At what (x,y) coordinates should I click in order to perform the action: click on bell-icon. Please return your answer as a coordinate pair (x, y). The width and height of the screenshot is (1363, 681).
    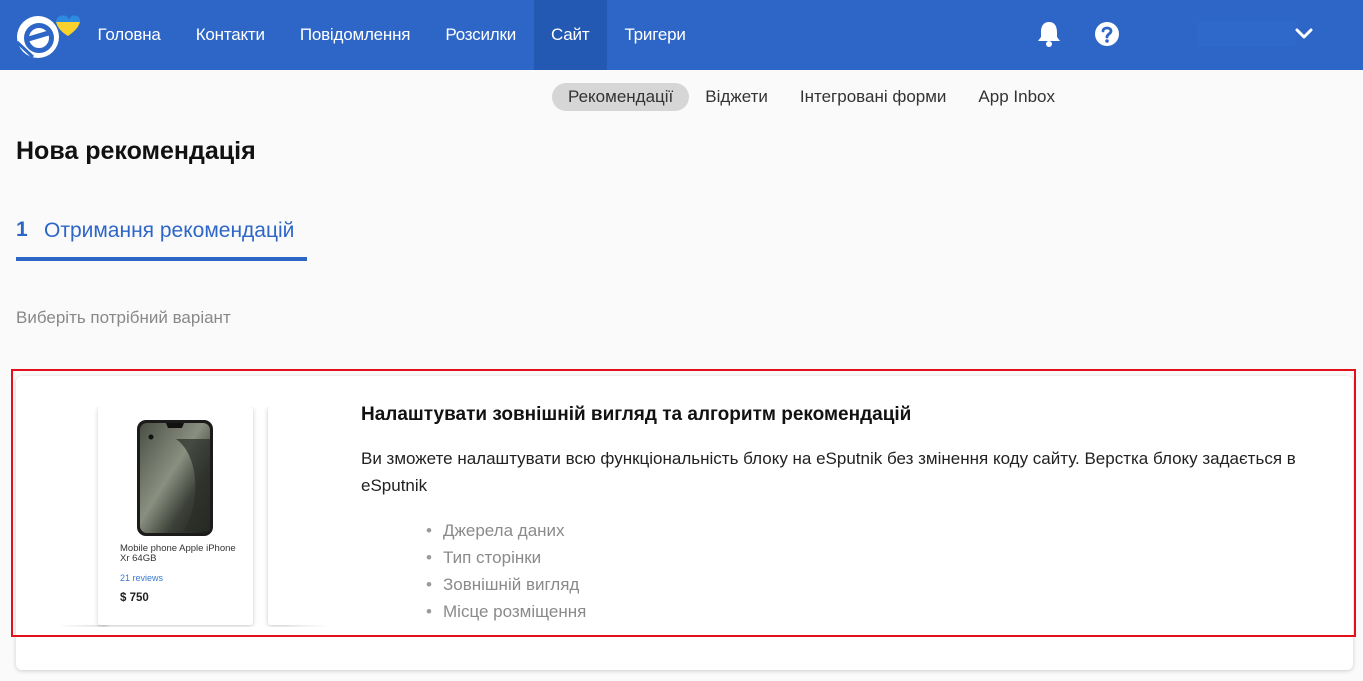
    Looking at the image, I should click on (1049, 34).